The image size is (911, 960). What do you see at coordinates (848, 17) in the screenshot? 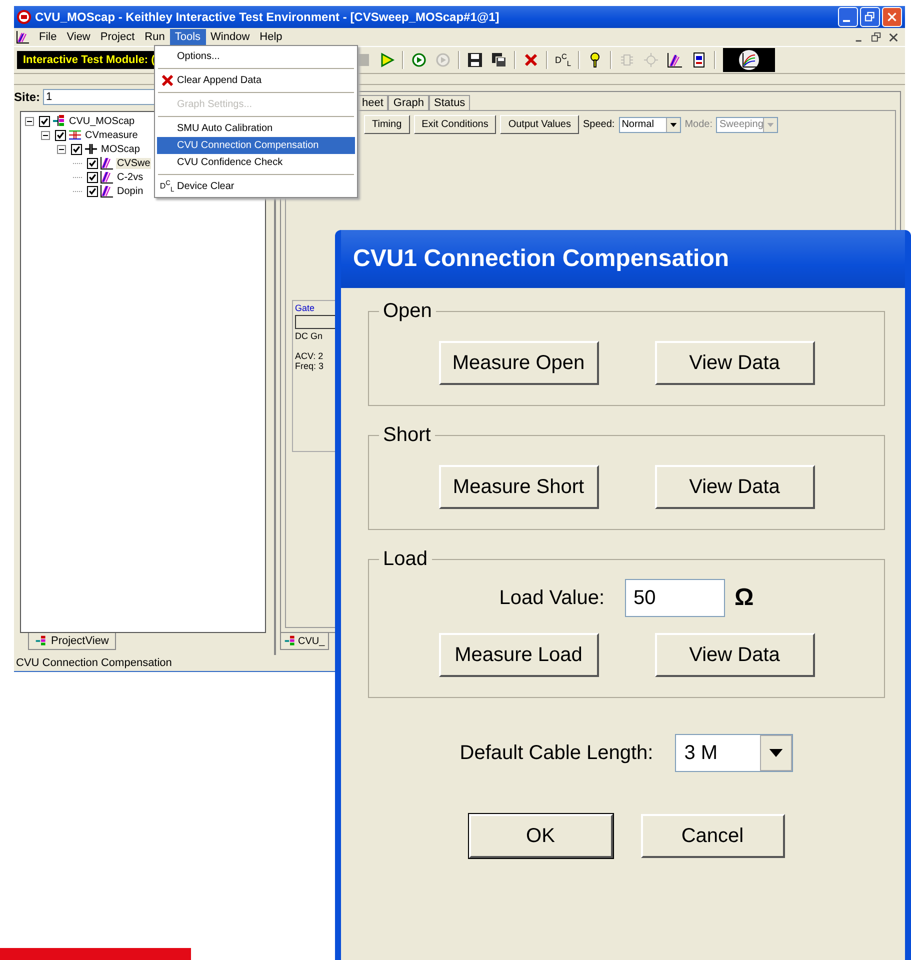
I see `minimize-button` at bounding box center [848, 17].